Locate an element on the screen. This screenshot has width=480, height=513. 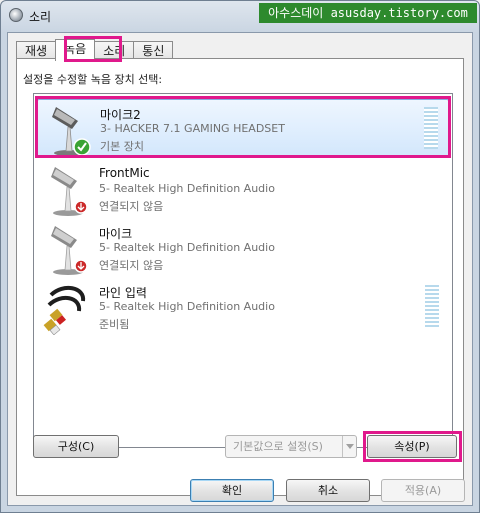
watermark: 아수스데이 asusday.tistory.com is located at coordinates (368, 13).